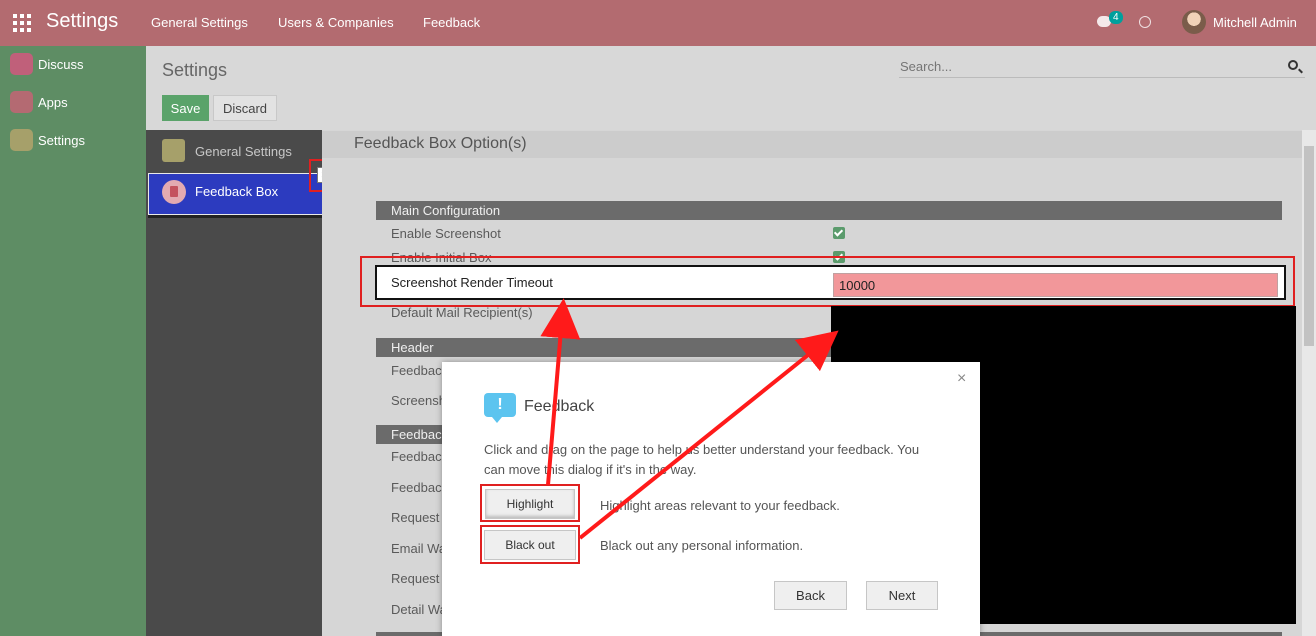 The image size is (1316, 636). I want to click on dialog-close-icon: ×, so click(961, 379).